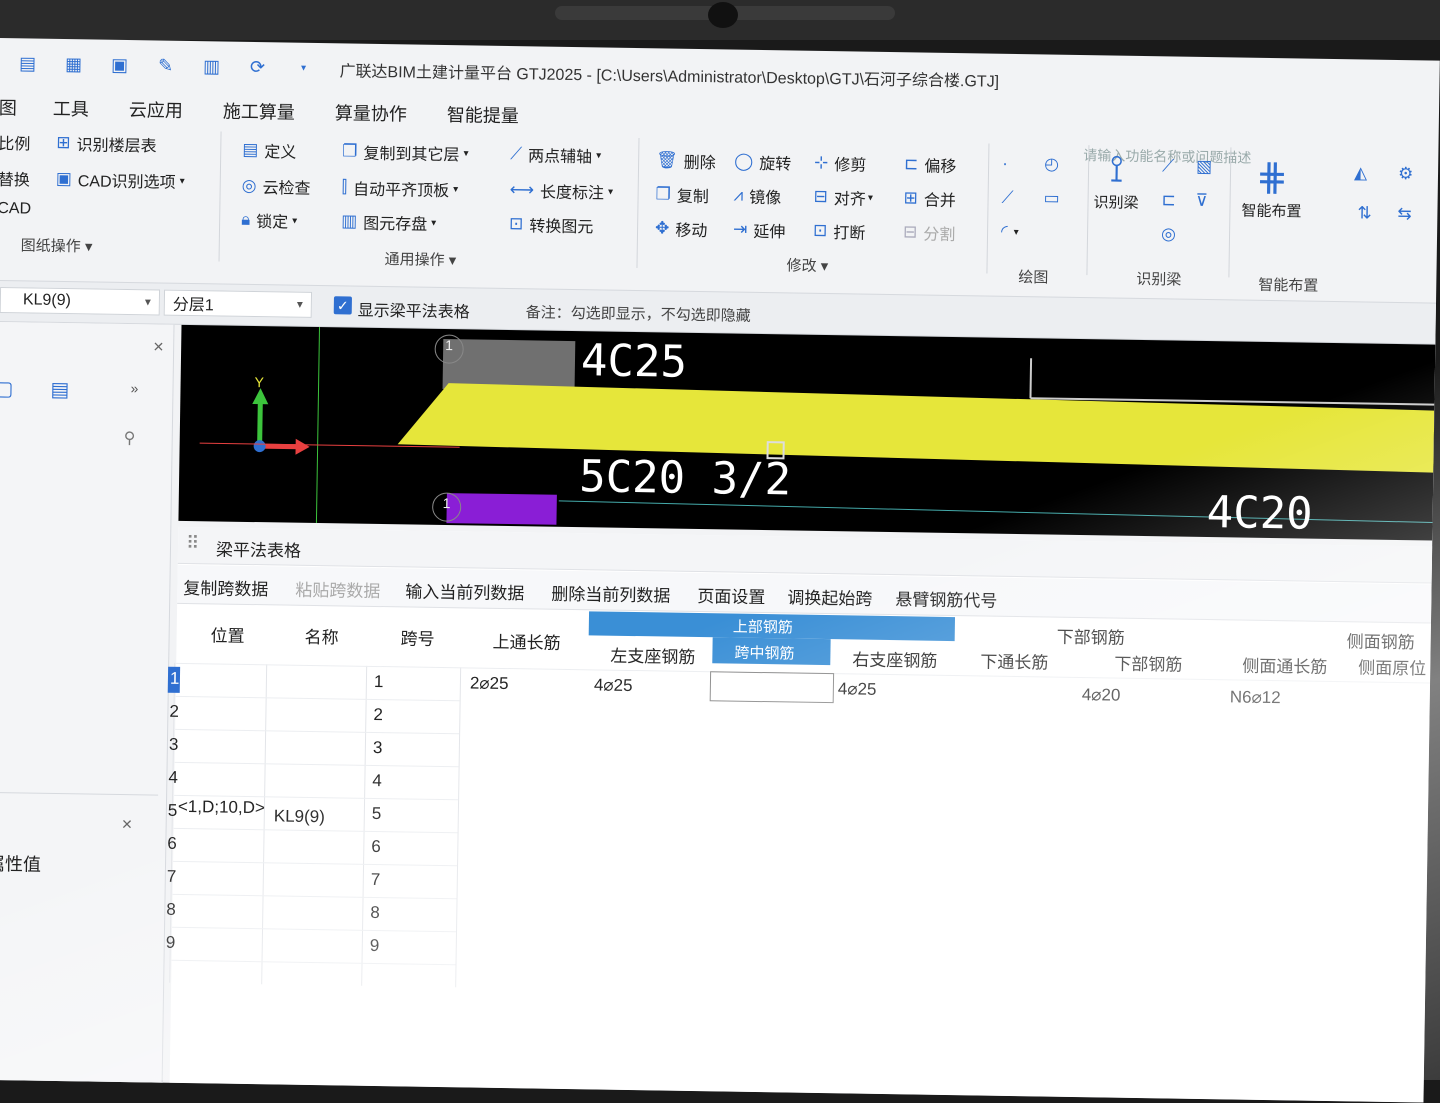  Describe the element at coordinates (211, 66) in the screenshot. I see `save-icon: ▥` at that location.